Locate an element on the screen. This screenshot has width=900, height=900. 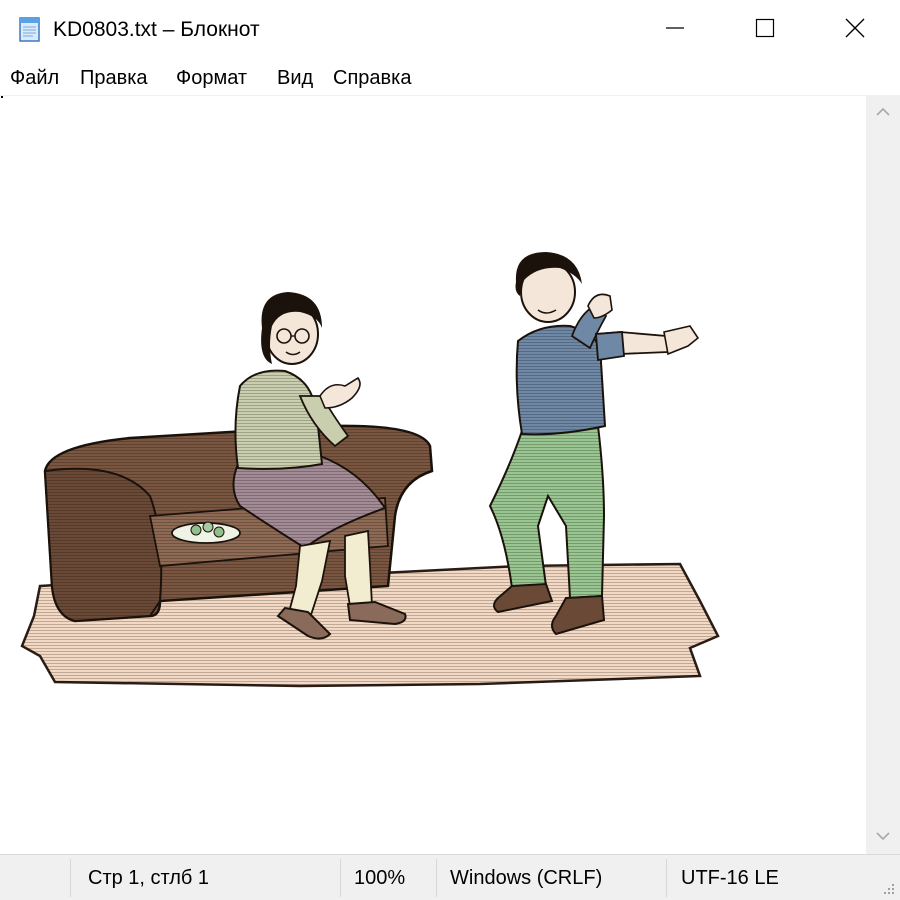
plate is located at coordinates (206, 532).